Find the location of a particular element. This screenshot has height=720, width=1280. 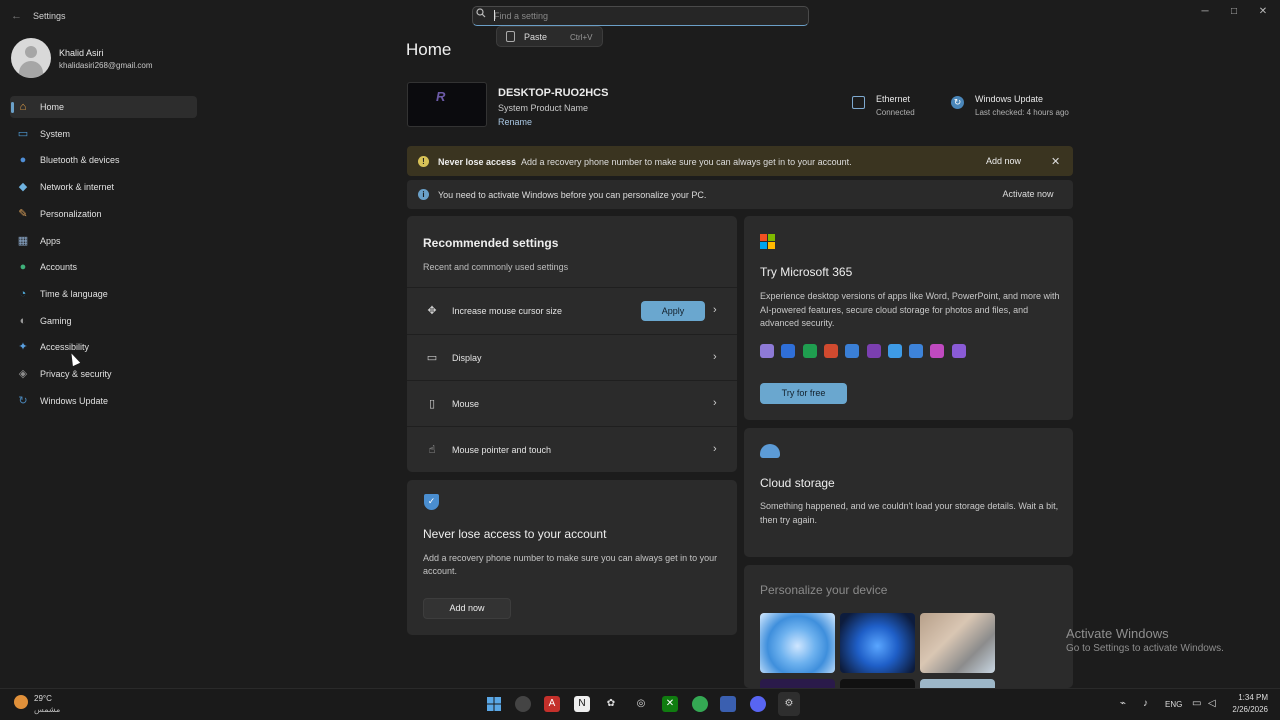

weather-temperature: 29°C is located at coordinates (43, 698).